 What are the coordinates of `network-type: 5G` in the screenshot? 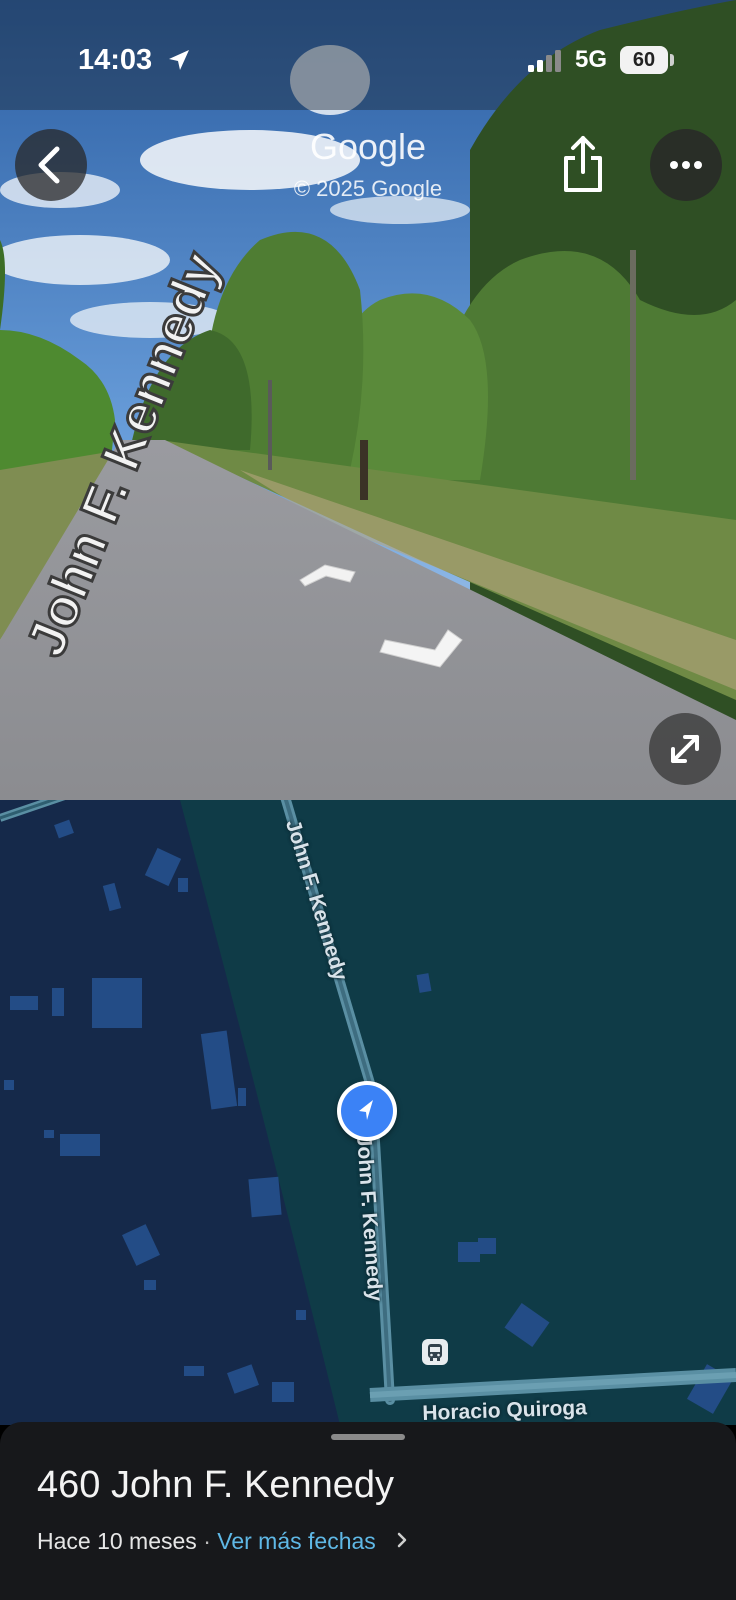 It's located at (591, 59).